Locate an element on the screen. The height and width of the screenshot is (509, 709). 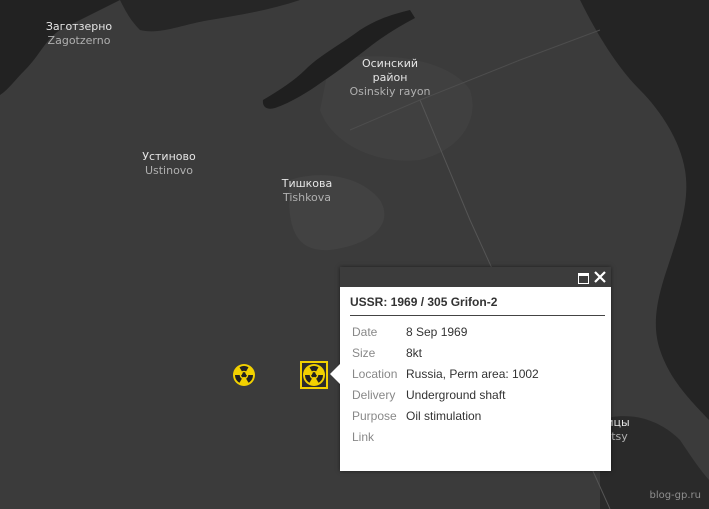
radiation-marker is located at coordinates (244, 375).